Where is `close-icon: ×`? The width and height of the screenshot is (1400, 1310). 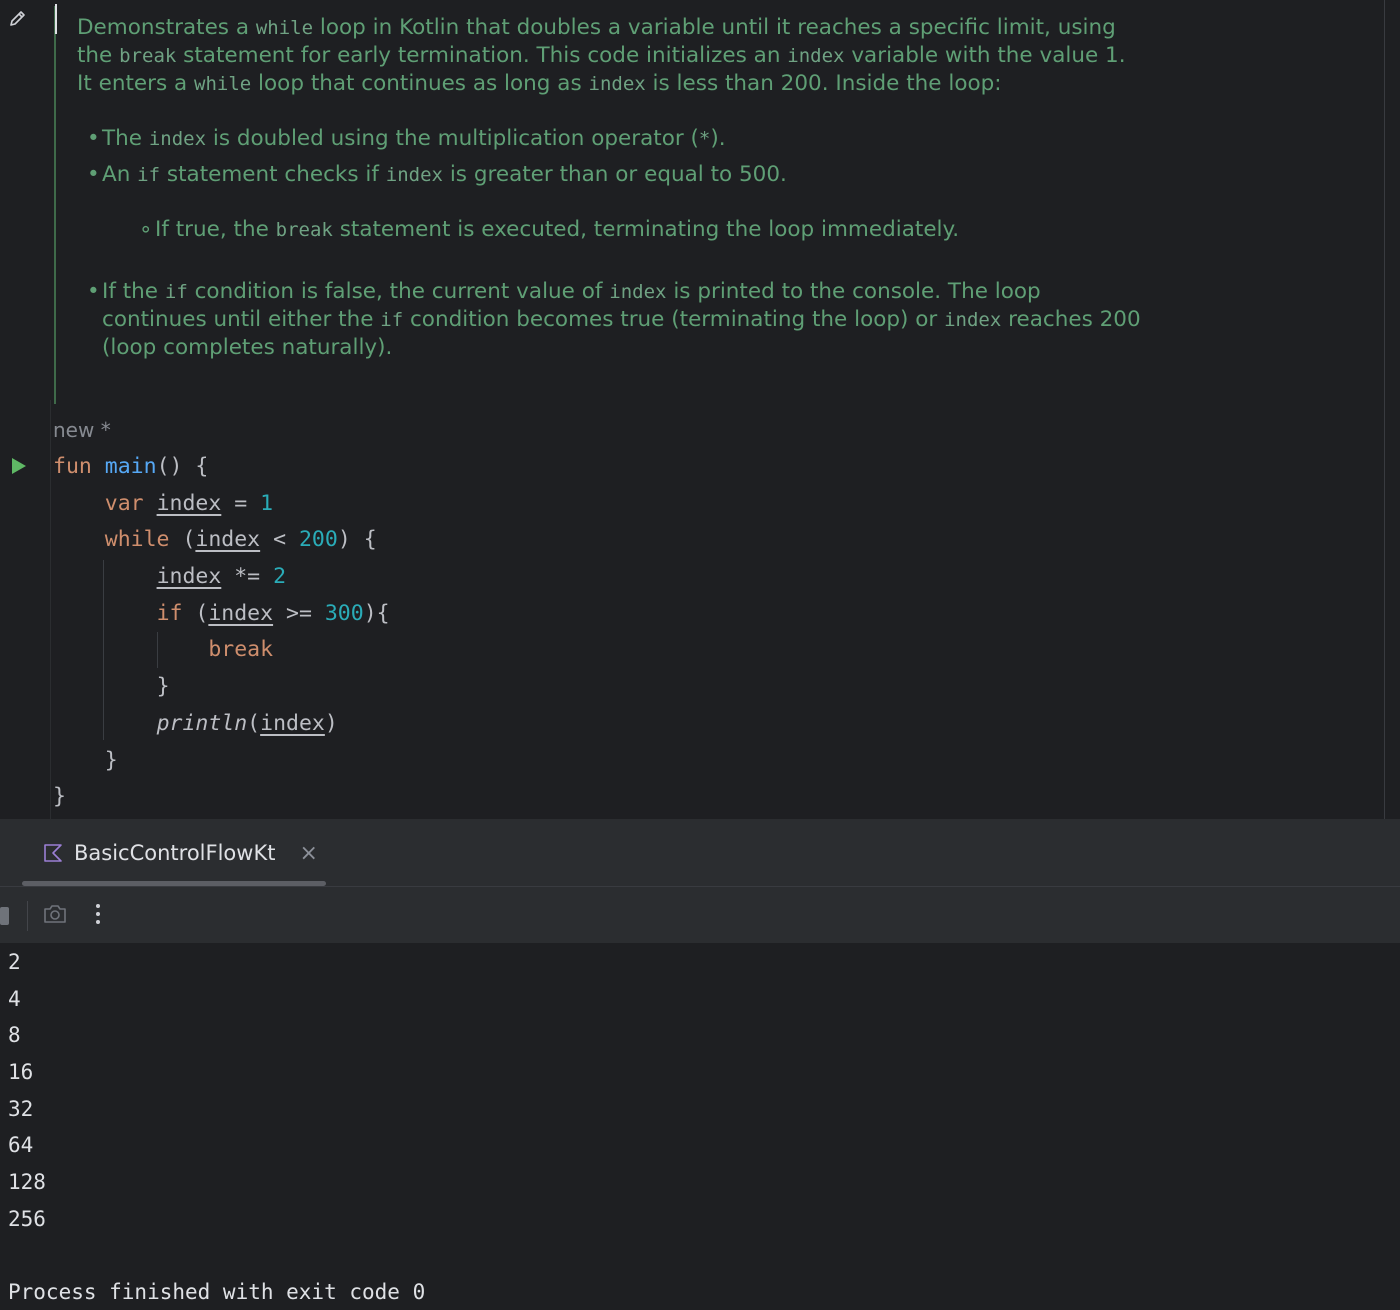 close-icon: × is located at coordinates (308, 853).